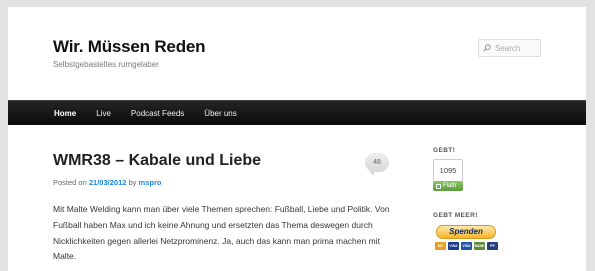 This screenshot has width=595, height=271. I want to click on post-author-link: mspro, so click(150, 182).